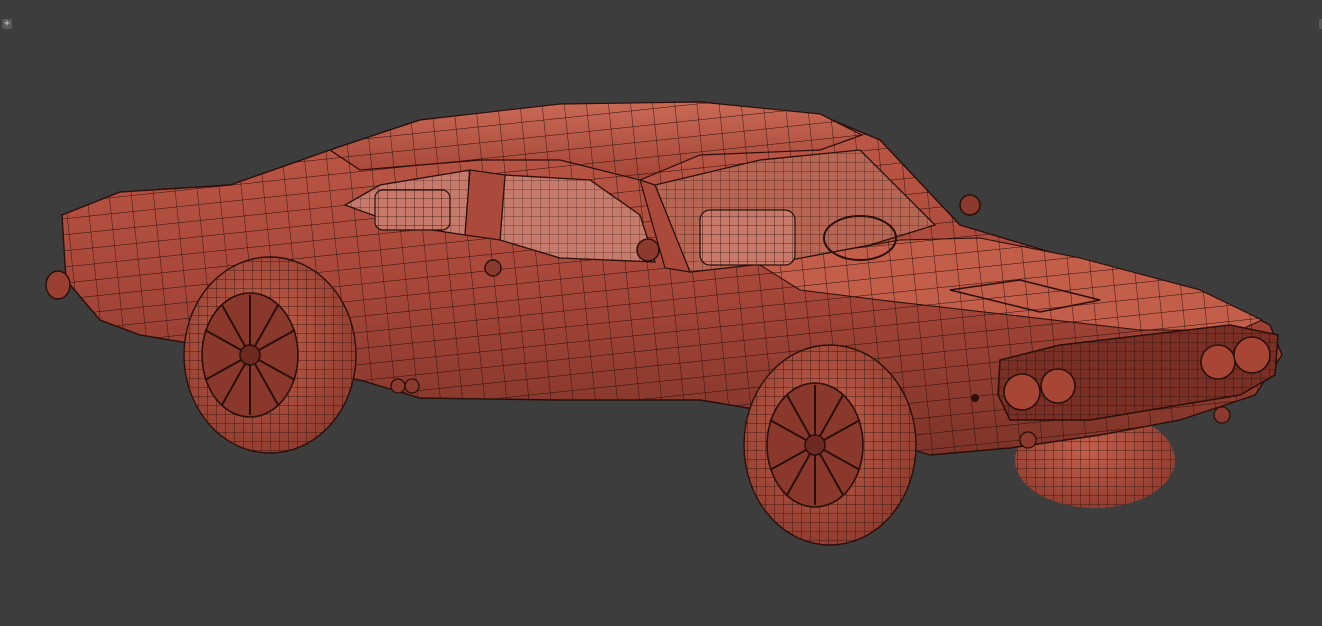 The width and height of the screenshot is (1322, 626). I want to click on side-mirror, so click(648, 250).